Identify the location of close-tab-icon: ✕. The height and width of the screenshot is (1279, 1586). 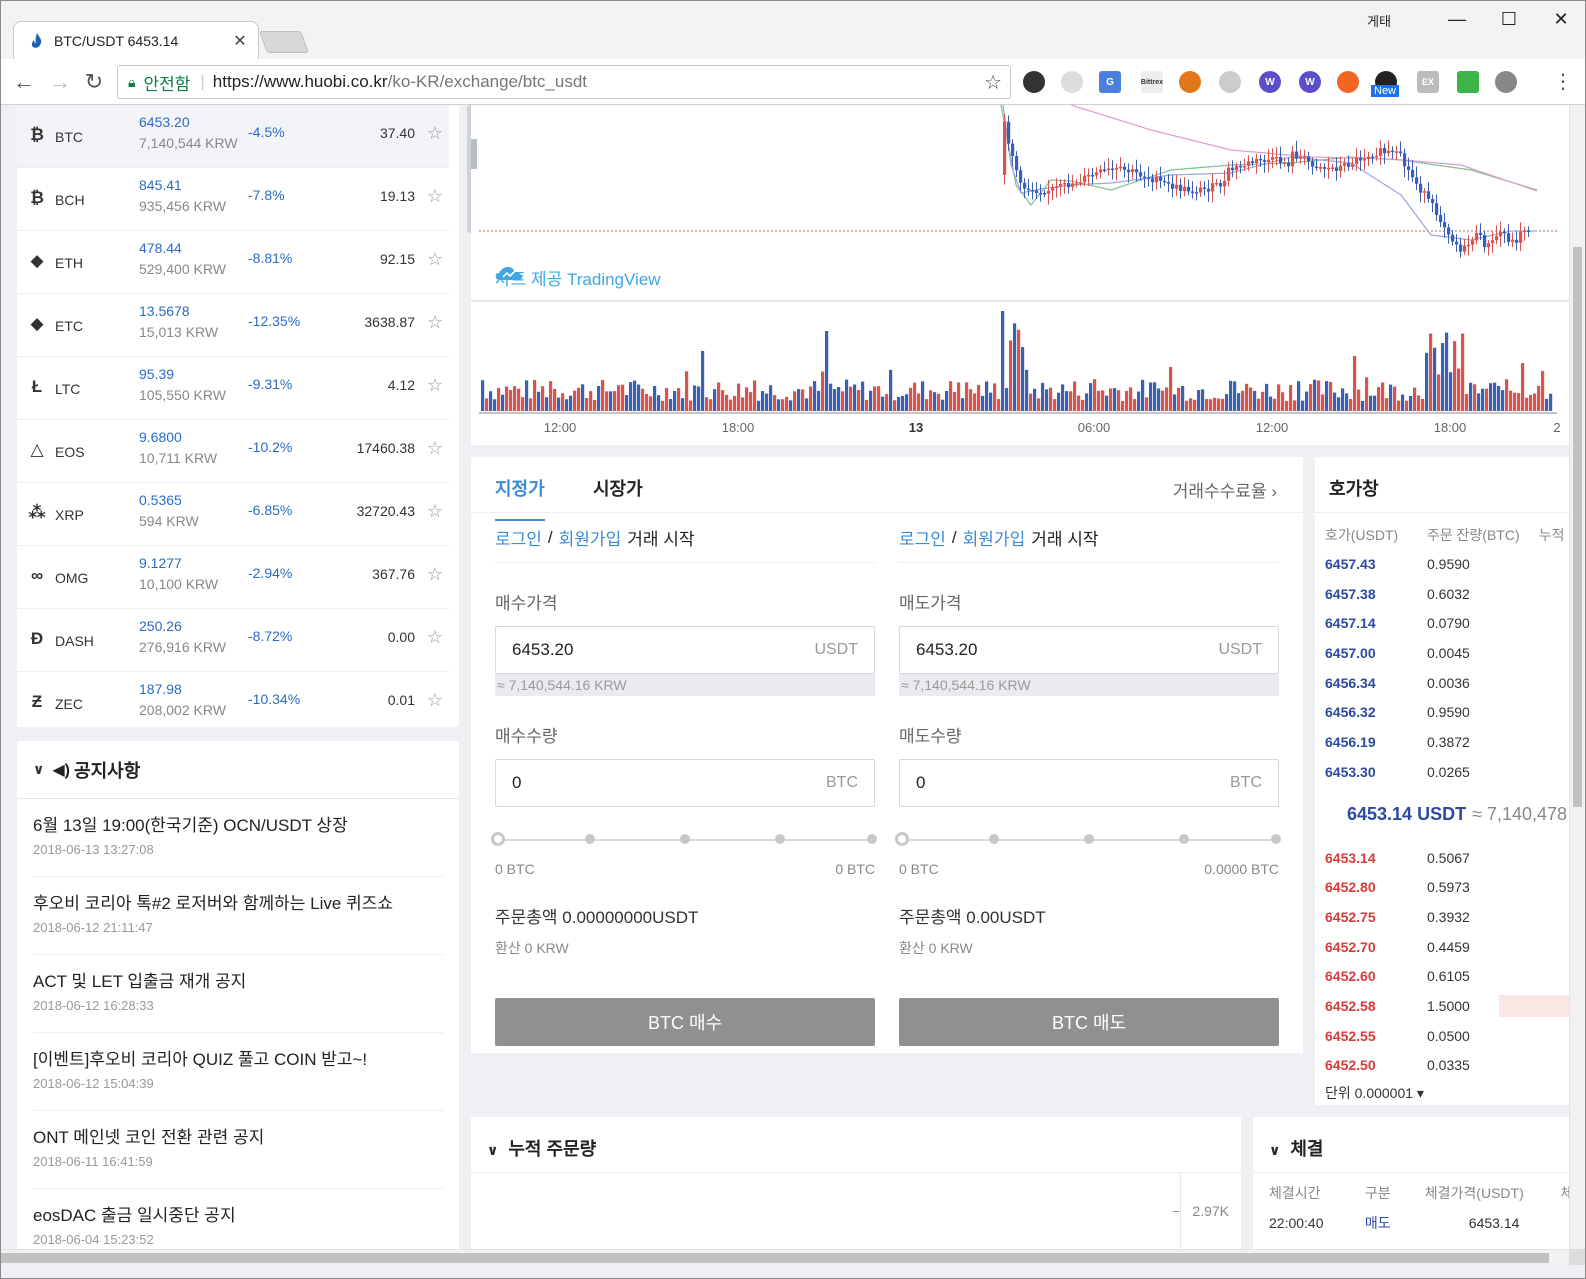
(240, 41).